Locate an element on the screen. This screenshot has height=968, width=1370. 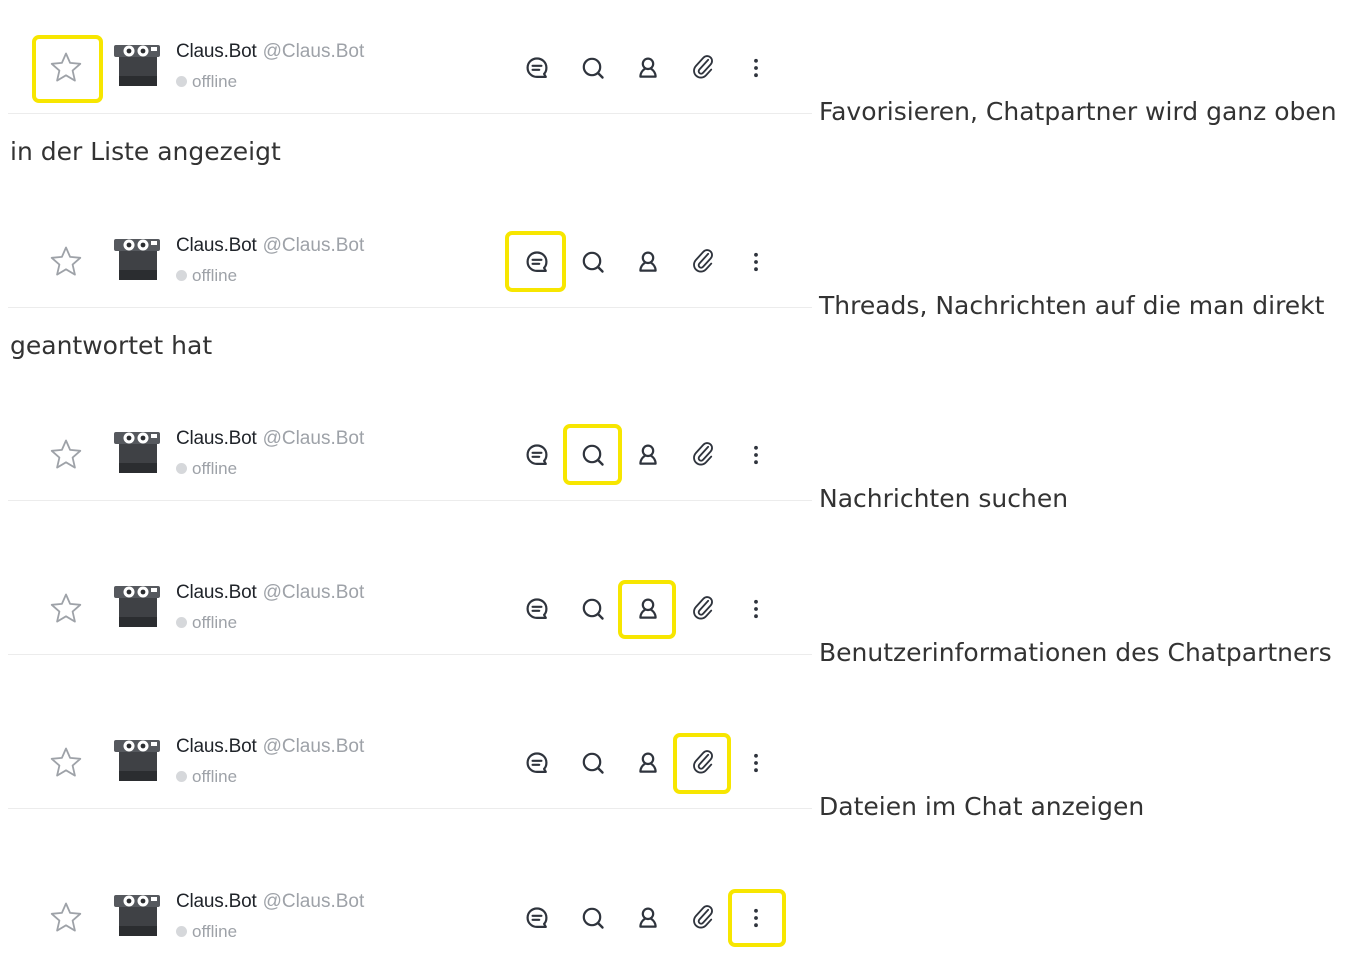
chat-header-screenshot-menu: Claus.Bot @Claus.Bot offline is located at coordinates (406, 918).